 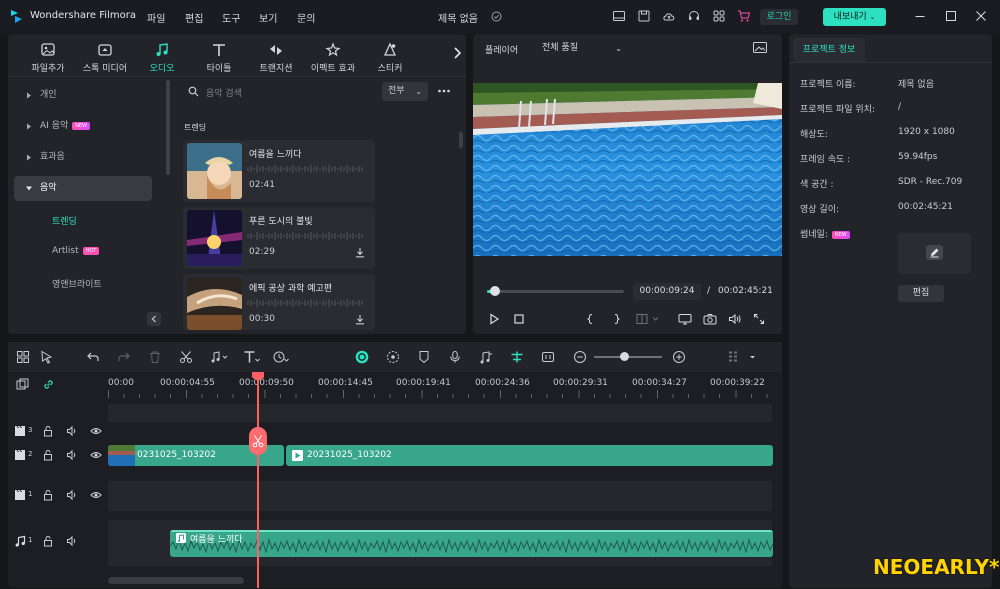 What do you see at coordinates (276, 58) in the screenshot?
I see `tab-transitions: 트랜지션` at bounding box center [276, 58].